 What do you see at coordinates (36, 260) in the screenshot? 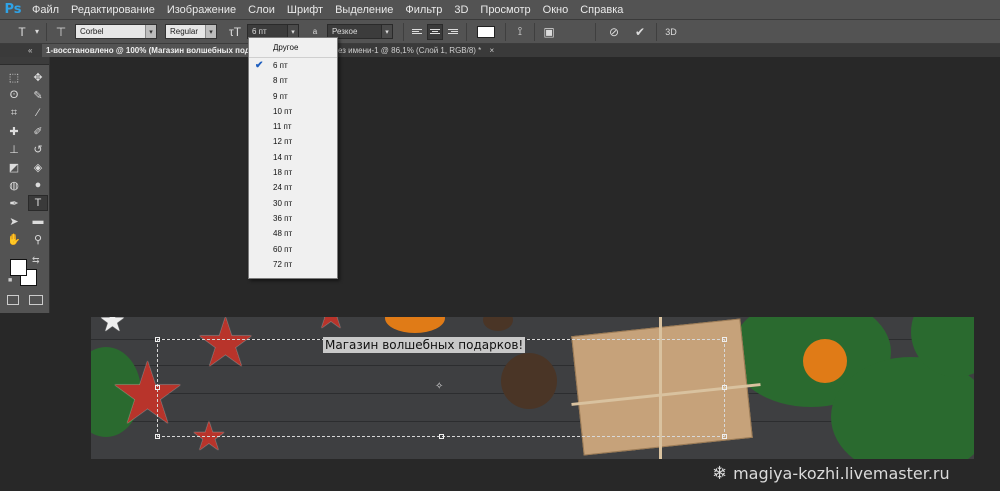
I see `swap-colors-icon: ⇆` at bounding box center [36, 260].